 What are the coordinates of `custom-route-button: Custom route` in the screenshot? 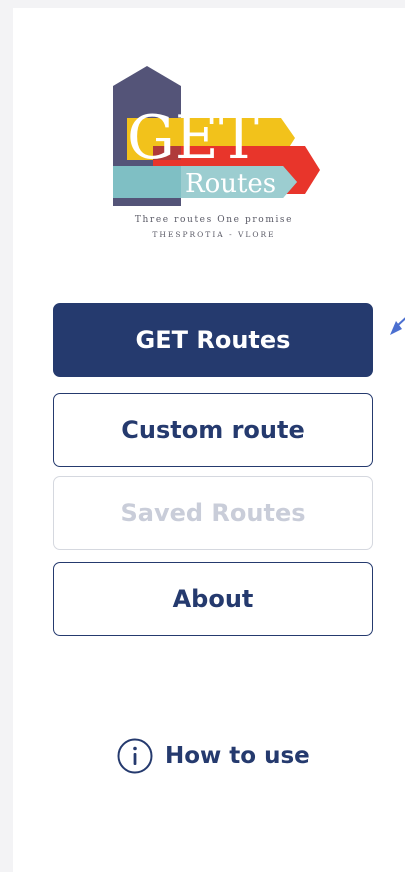 It's located at (213, 430).